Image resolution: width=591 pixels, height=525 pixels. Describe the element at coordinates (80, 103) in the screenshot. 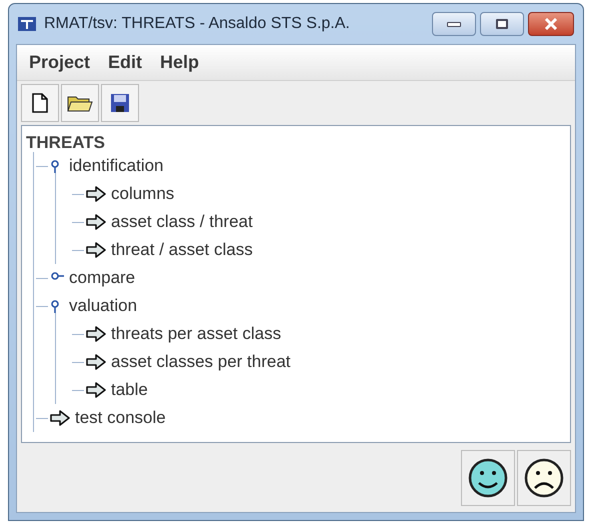

I see `open-folder-button` at that location.